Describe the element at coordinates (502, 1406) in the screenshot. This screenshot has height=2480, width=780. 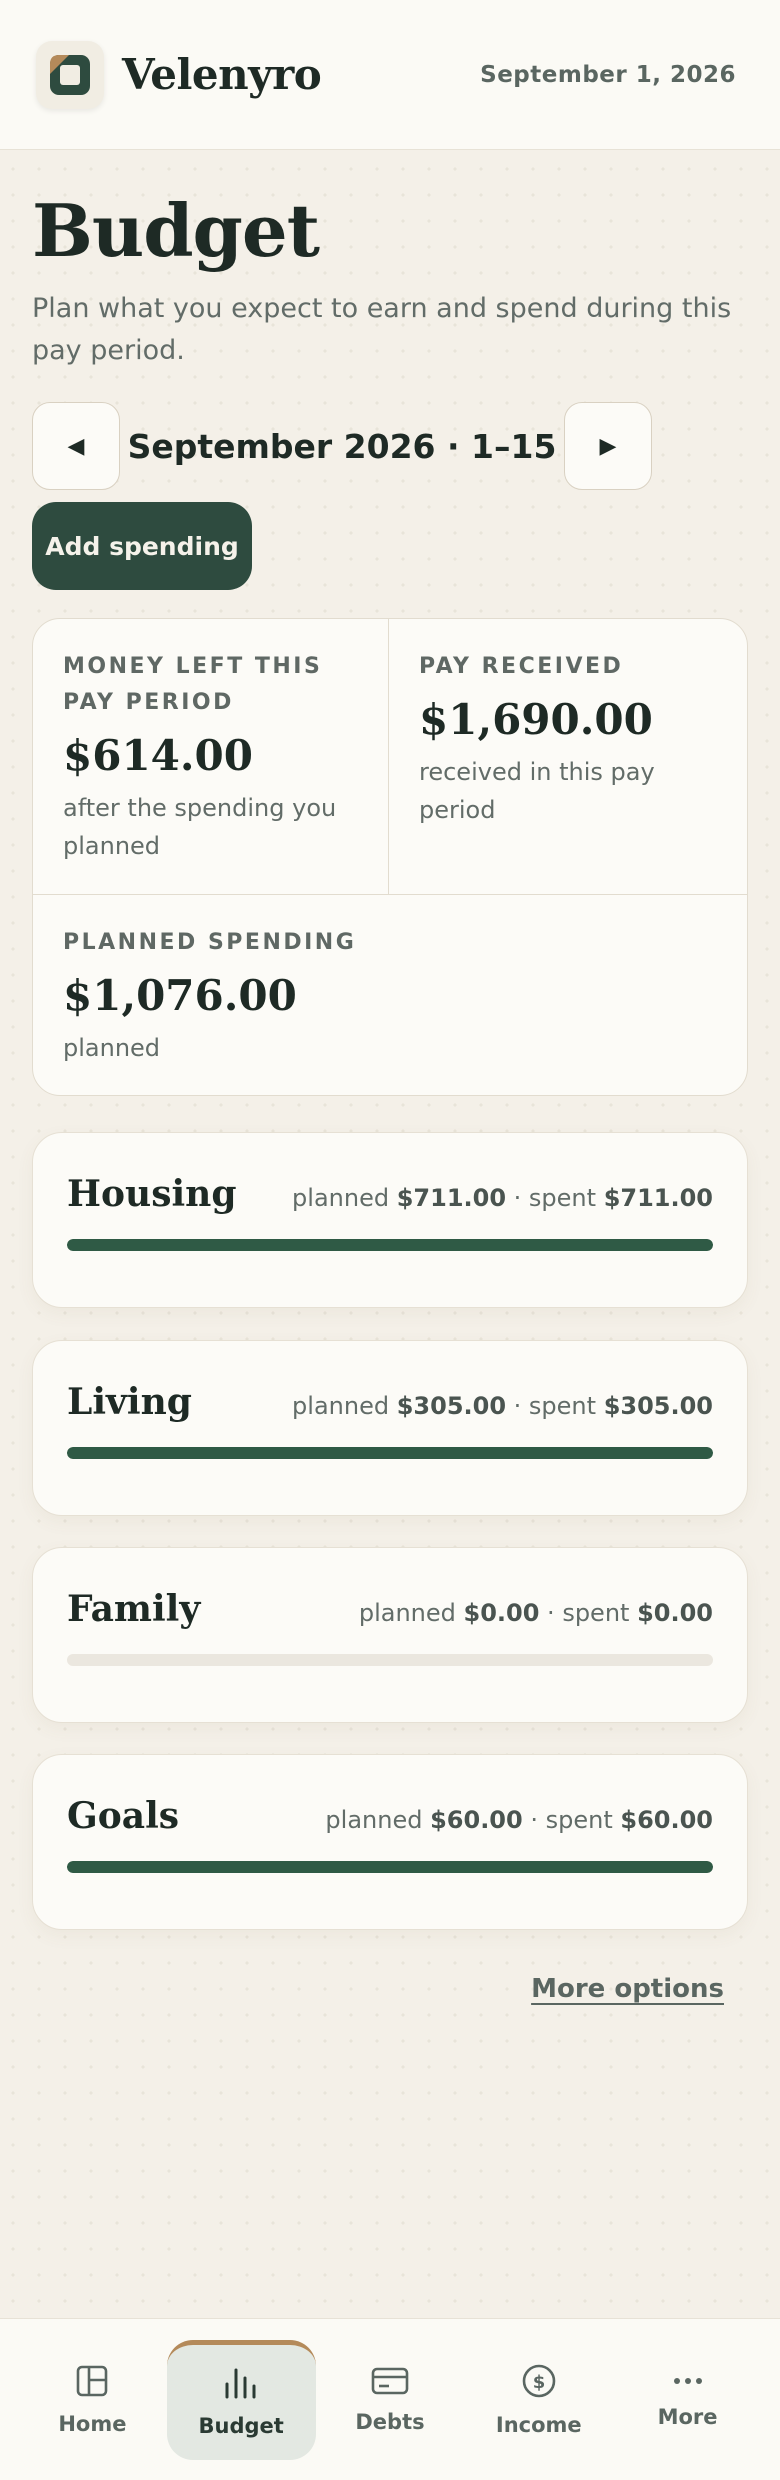
I see `category-amounts: planned $305.00 · spent $305.00` at that location.